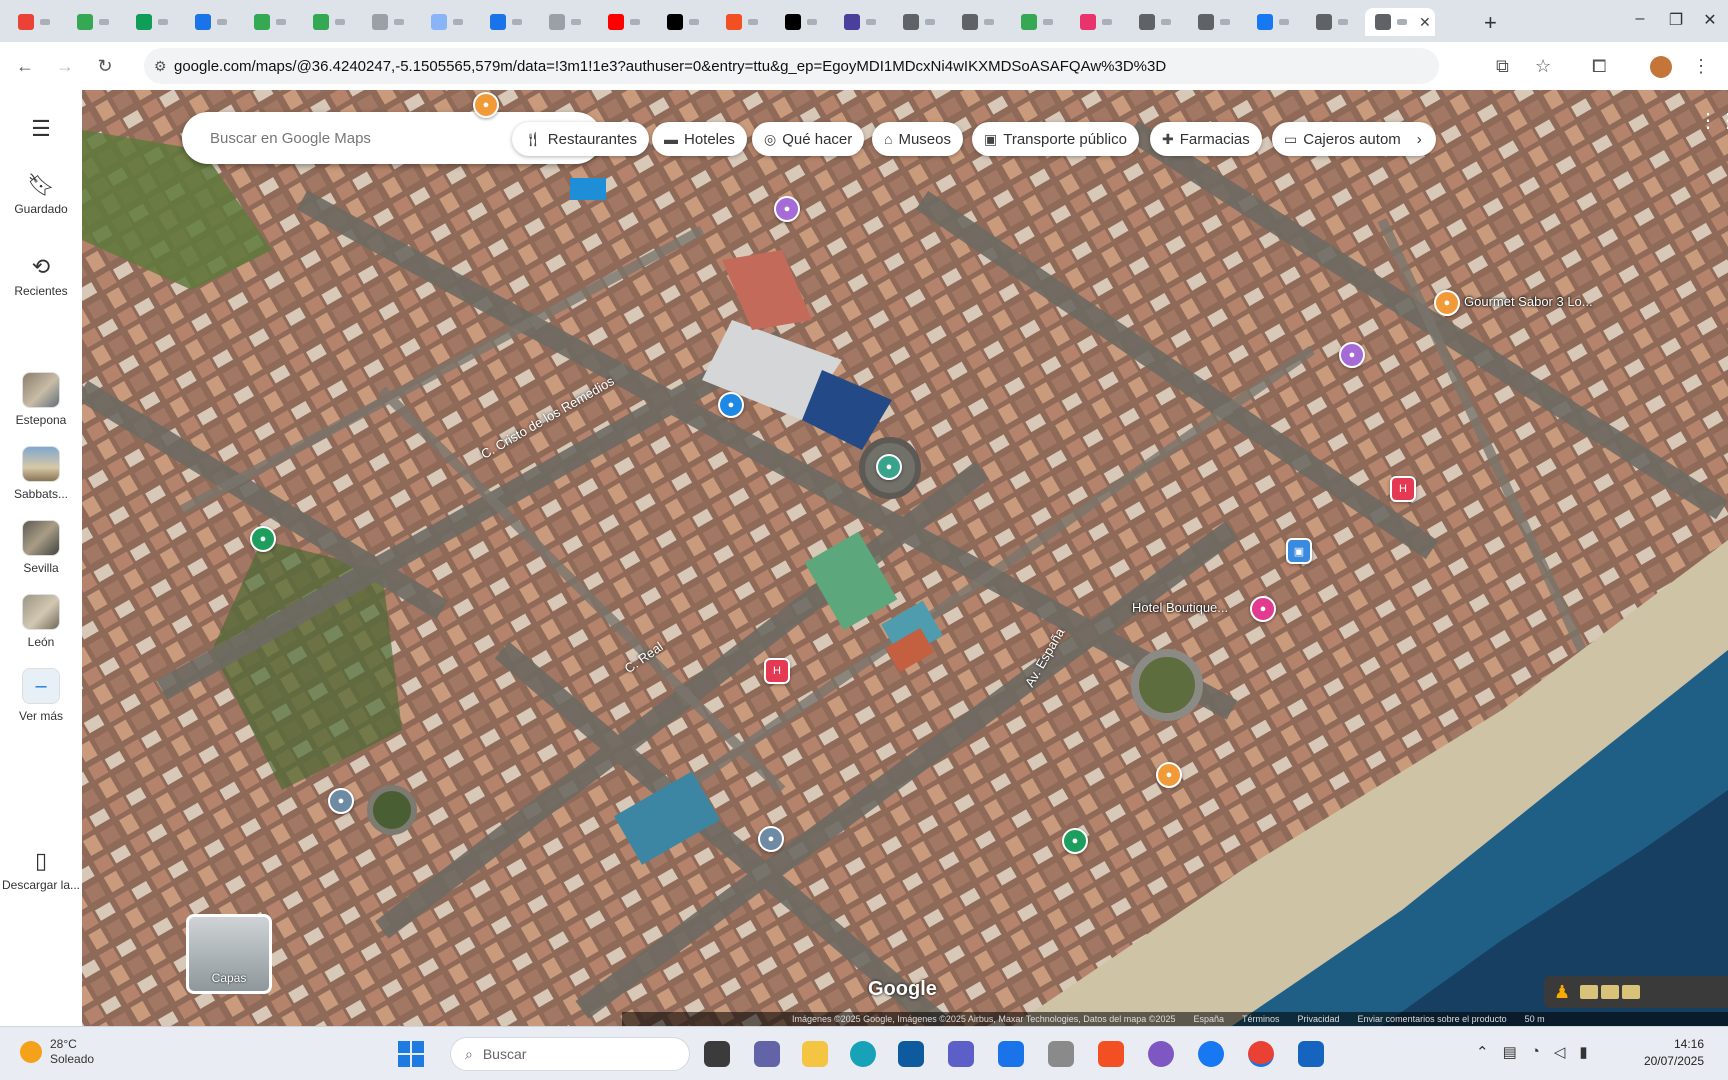  Describe the element at coordinates (1535, 1019) in the screenshot. I see `scale-label: 50 m` at that location.